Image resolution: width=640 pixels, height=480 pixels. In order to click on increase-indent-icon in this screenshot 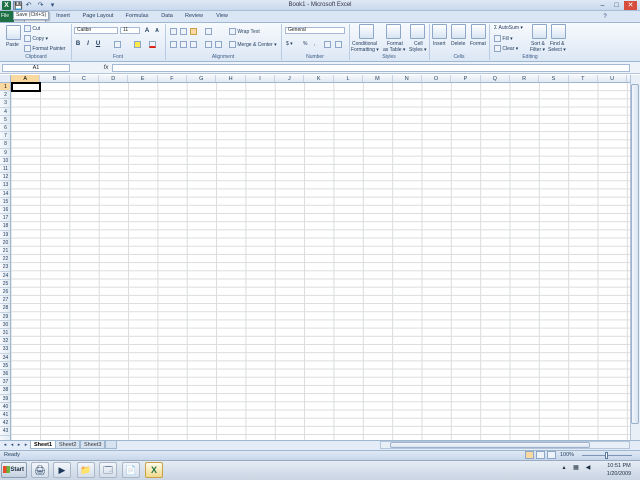, I will do `click(218, 44)`.